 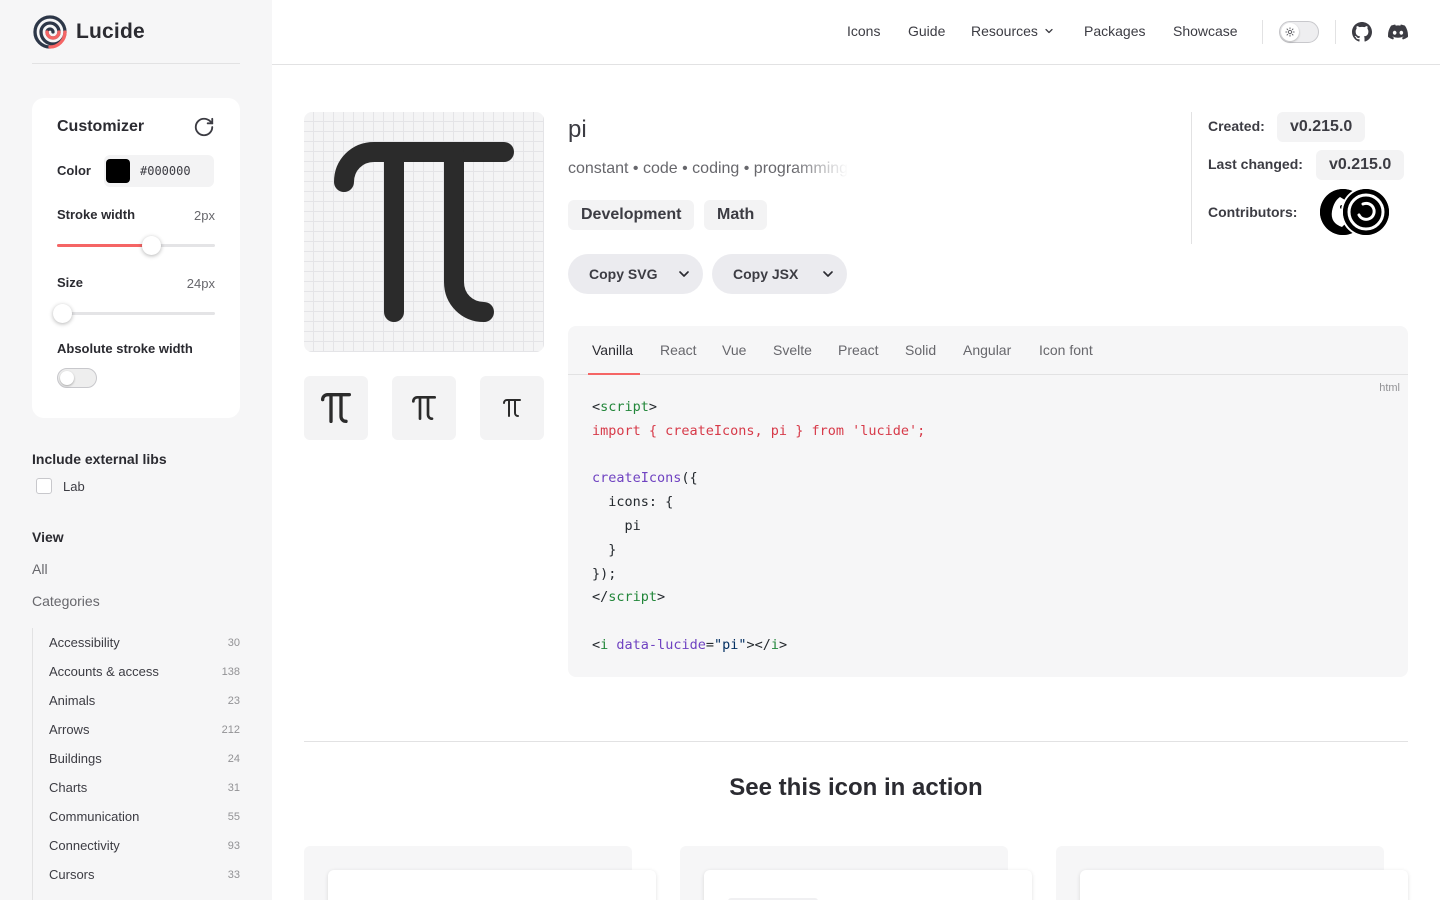 What do you see at coordinates (136, 874) in the screenshot?
I see `category-list-item: Cursors 33` at bounding box center [136, 874].